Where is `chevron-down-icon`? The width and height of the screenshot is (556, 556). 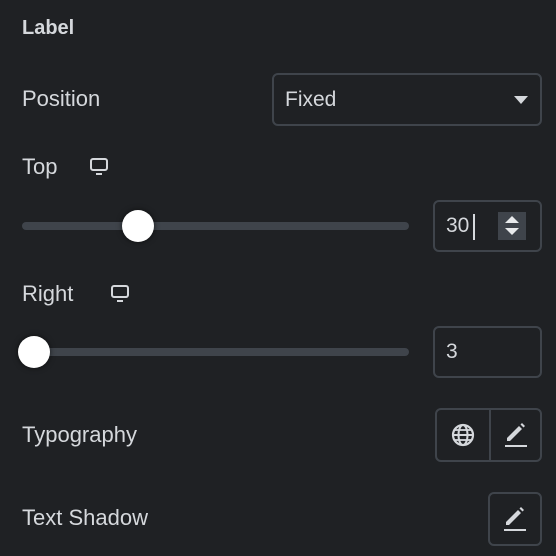 chevron-down-icon is located at coordinates (521, 100).